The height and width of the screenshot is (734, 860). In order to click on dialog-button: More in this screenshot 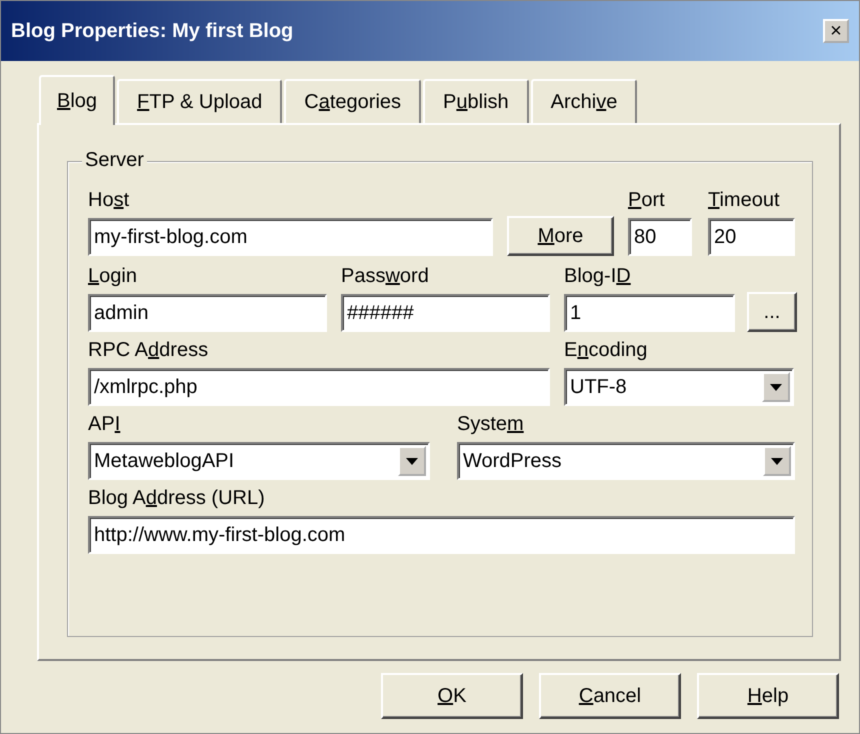, I will do `click(560, 236)`.